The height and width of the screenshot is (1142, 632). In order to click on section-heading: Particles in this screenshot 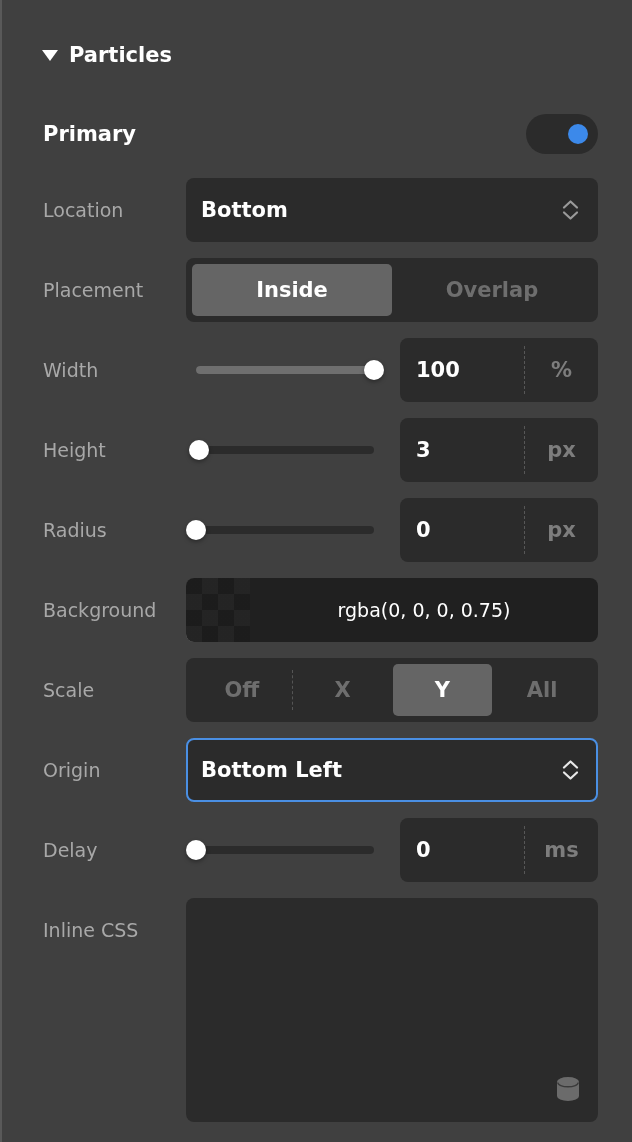, I will do `click(107, 55)`.